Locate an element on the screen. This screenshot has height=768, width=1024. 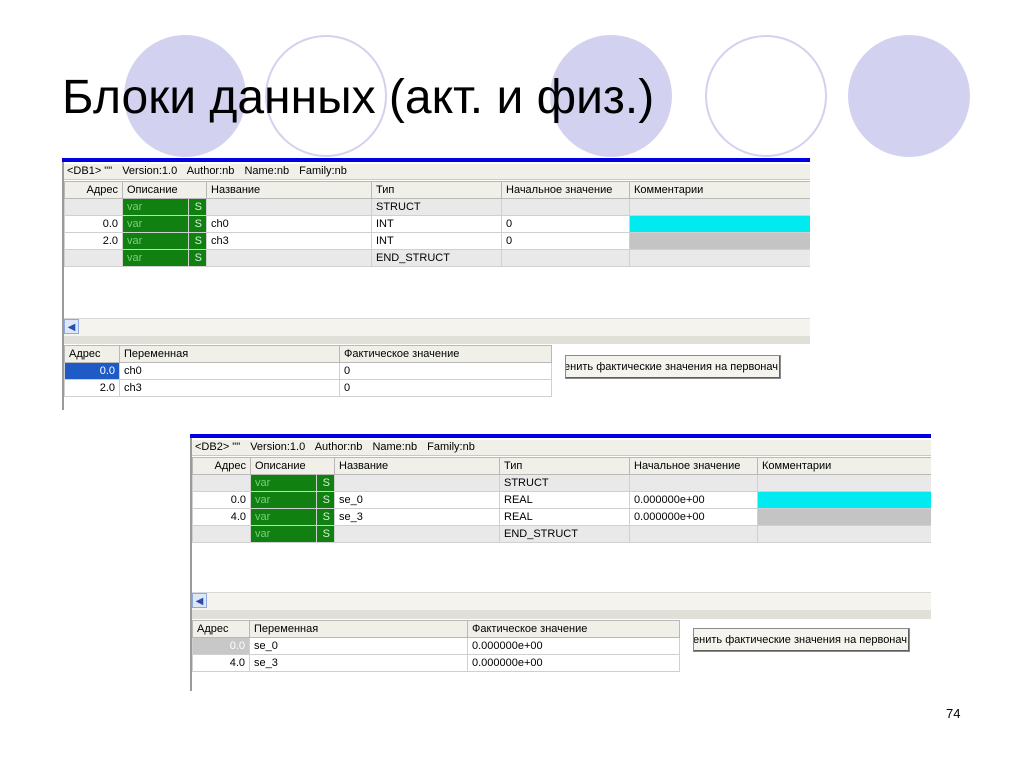
db2-splitter is located at coordinates (561, 614).